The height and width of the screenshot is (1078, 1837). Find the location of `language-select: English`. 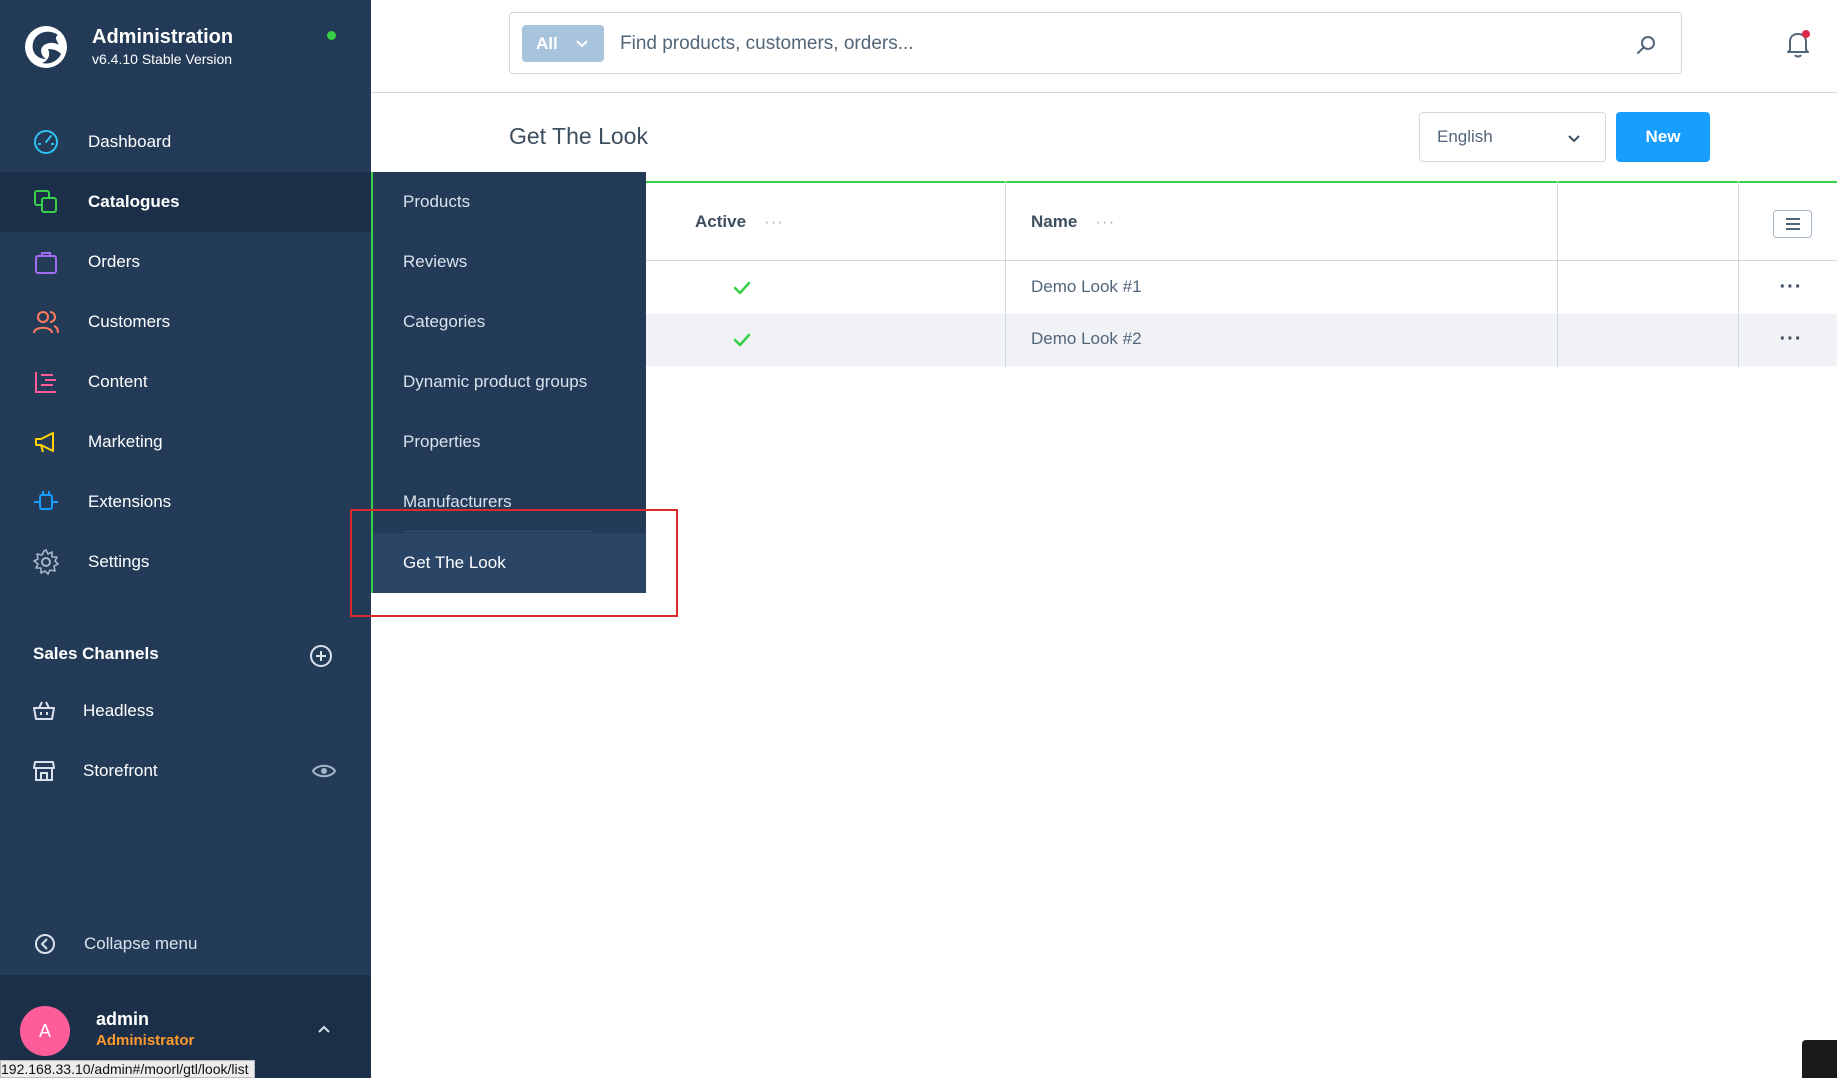

language-select: English is located at coordinates (1512, 137).